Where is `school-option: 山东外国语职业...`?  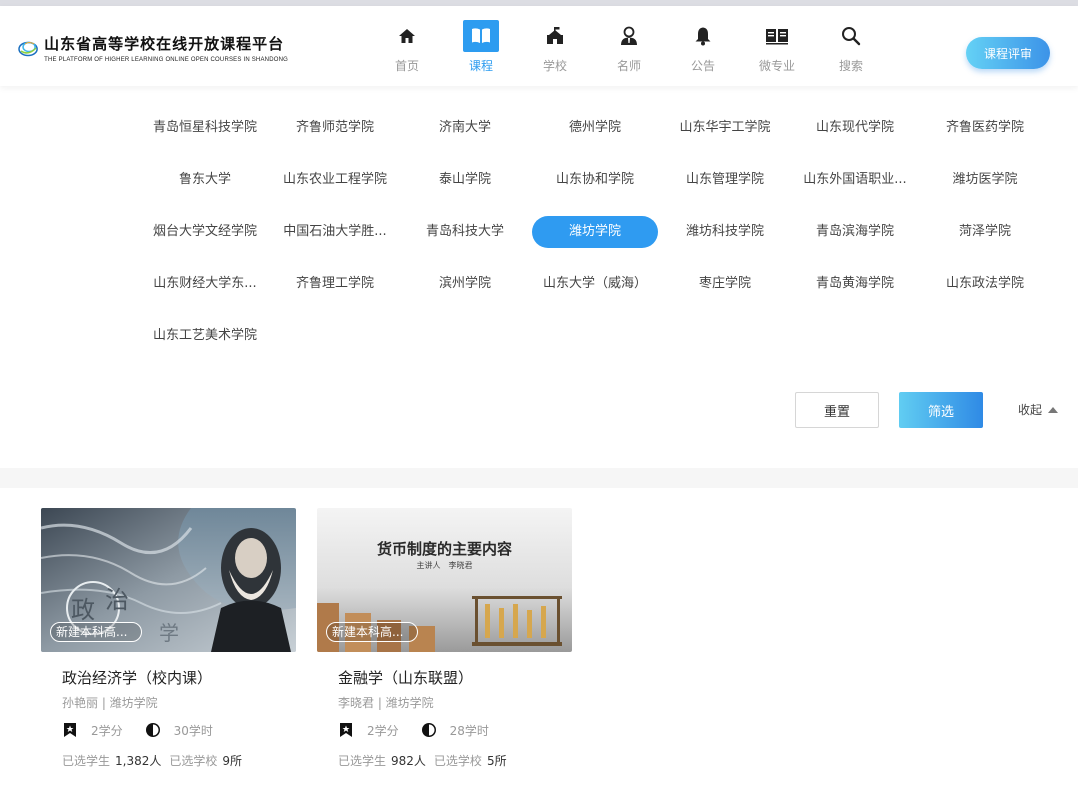 school-option: 山东外国语职业... is located at coordinates (855, 180).